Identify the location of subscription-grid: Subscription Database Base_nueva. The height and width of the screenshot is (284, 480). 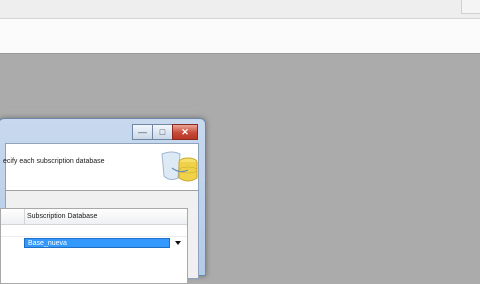
(94, 246).